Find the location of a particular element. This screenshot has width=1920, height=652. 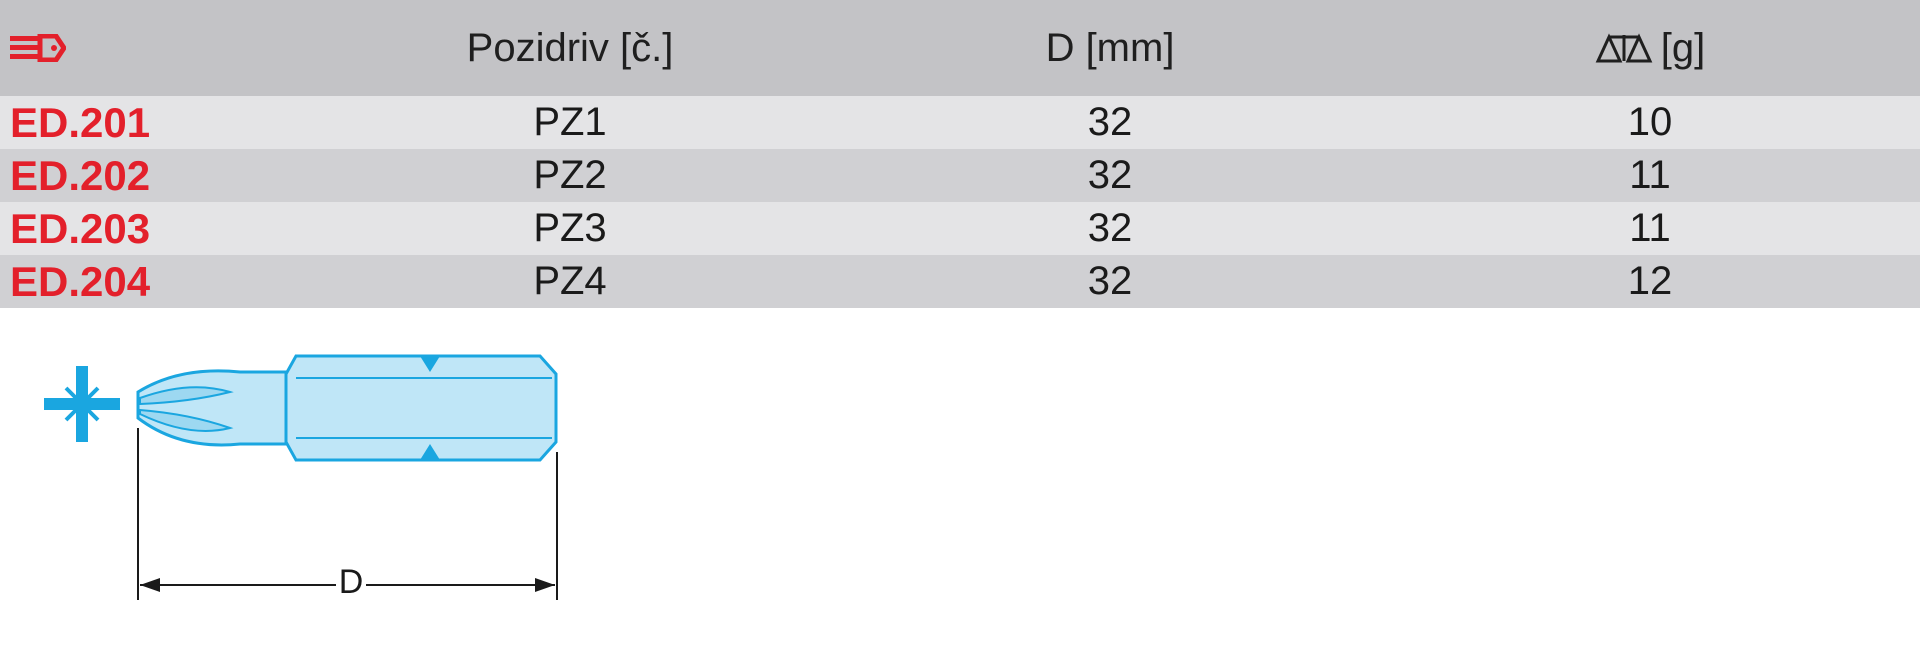

table-row: ED.201 PZ1 32 10 is located at coordinates (960, 122).